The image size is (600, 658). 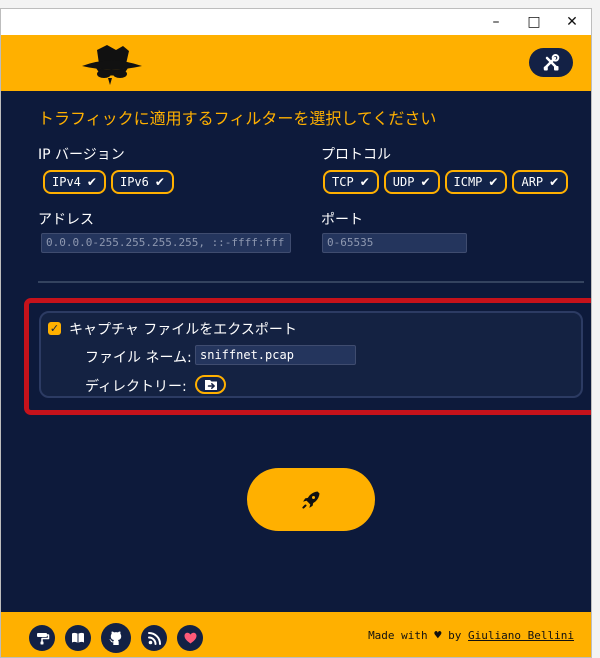 I want to click on close-button: ✕, so click(x=572, y=22).